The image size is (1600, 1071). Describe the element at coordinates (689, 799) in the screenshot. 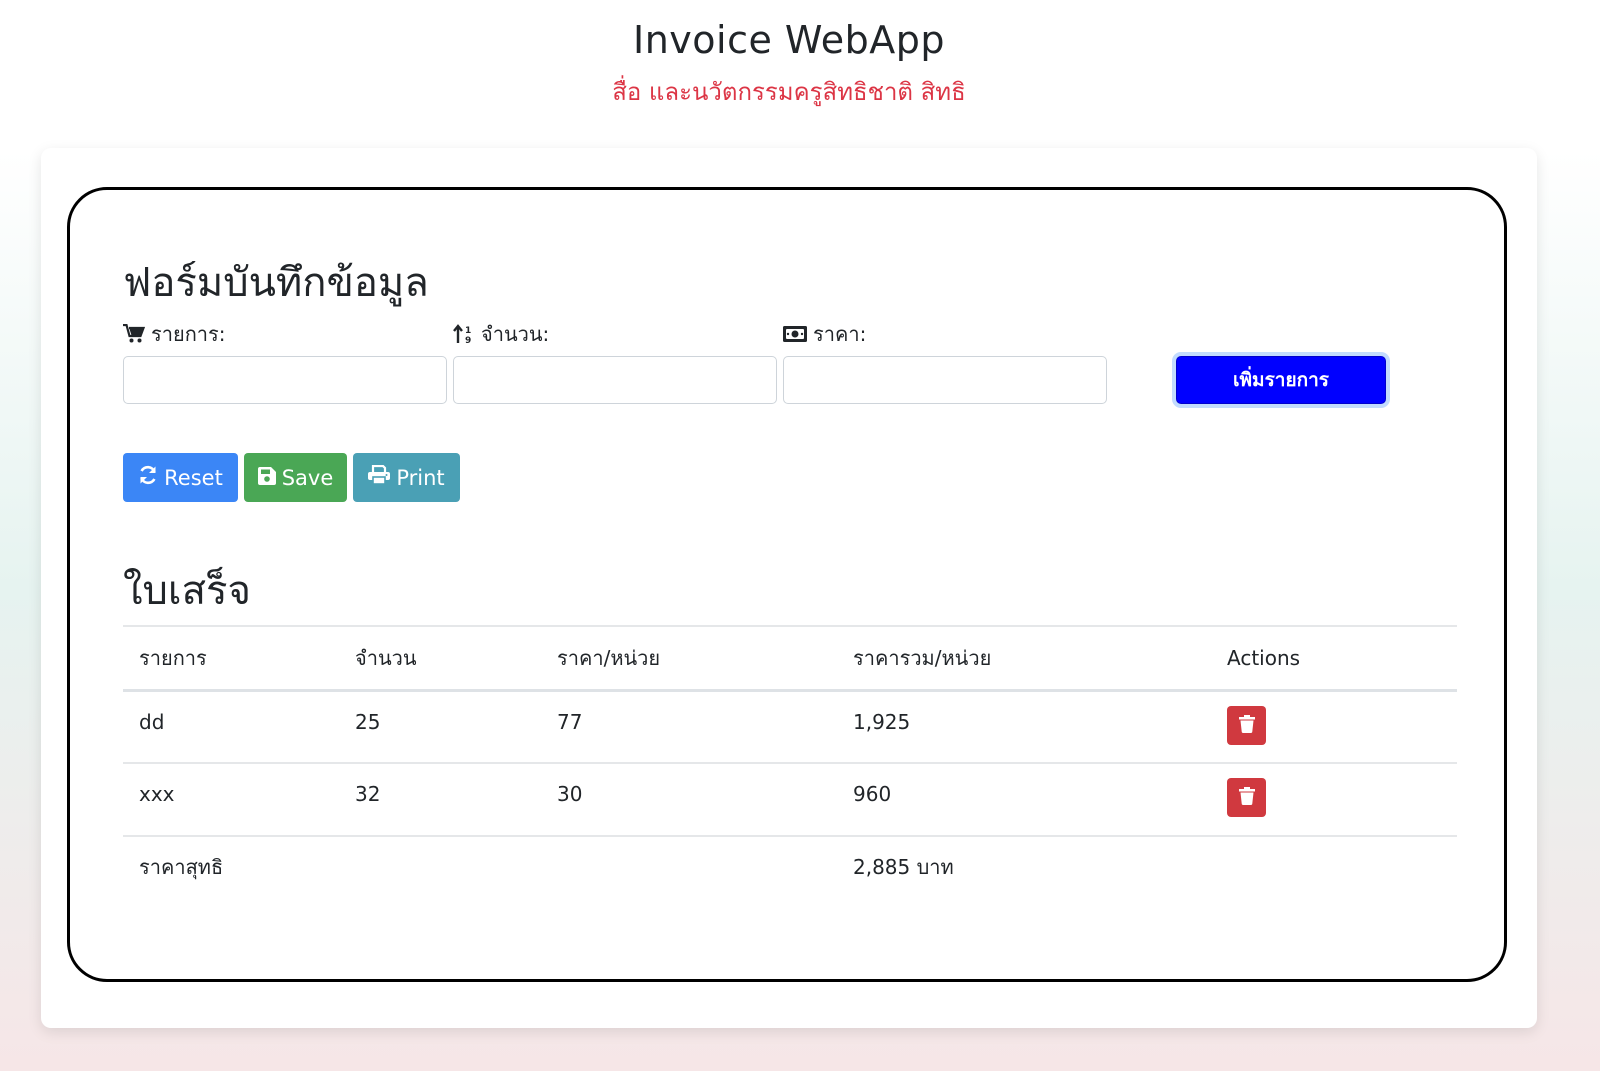

I see `cell-unit-price: 30` at that location.